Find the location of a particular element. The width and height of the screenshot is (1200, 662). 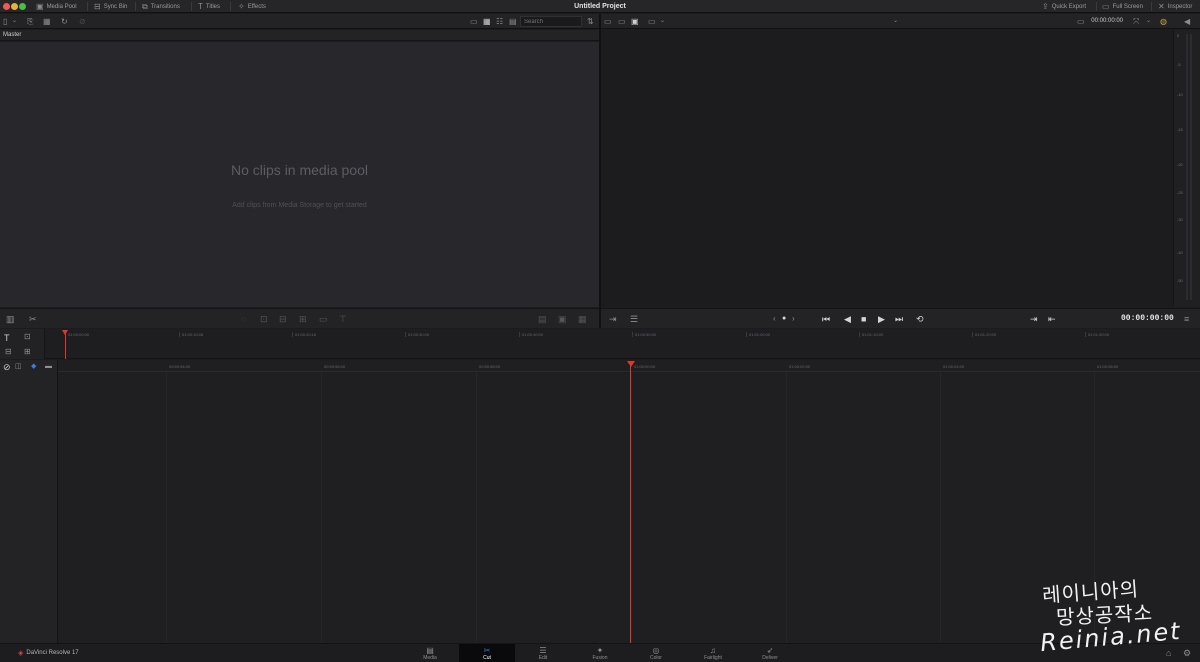

speaker-icon: ◀ is located at coordinates (1187, 21).